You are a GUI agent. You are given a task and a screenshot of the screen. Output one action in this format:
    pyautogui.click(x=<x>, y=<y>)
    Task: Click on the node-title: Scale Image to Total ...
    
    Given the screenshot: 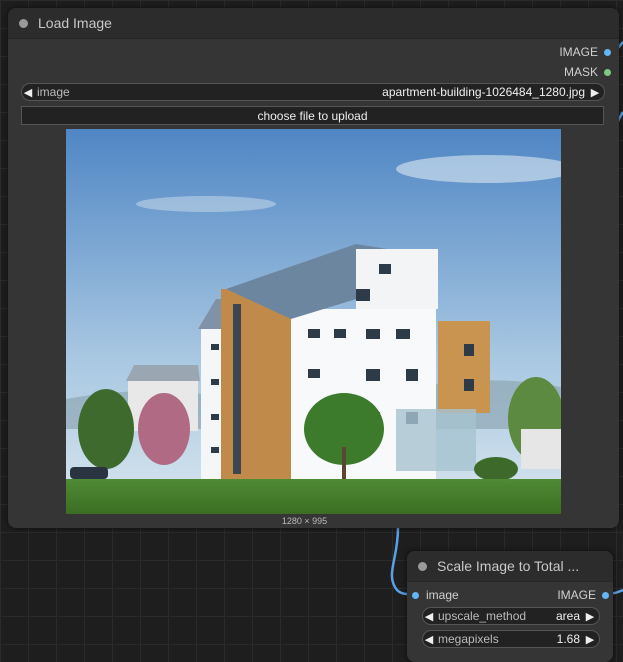 What is the action you would take?
    pyautogui.click(x=508, y=566)
    